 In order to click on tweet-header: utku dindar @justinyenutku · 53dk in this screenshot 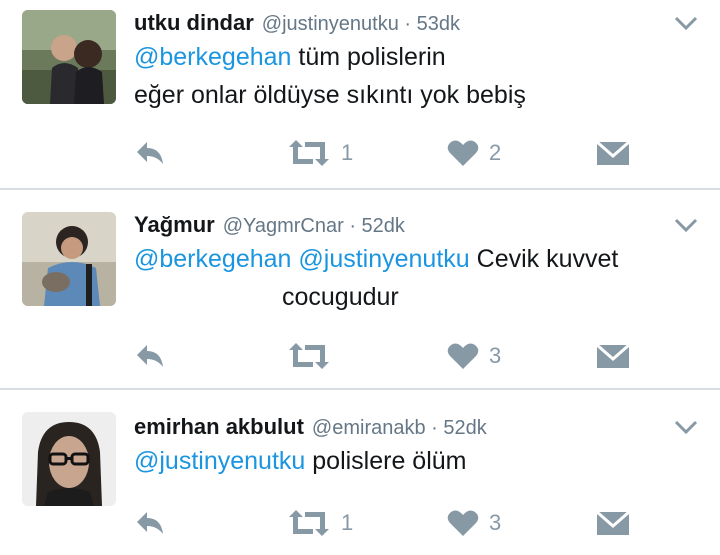, I will do `click(297, 23)`.